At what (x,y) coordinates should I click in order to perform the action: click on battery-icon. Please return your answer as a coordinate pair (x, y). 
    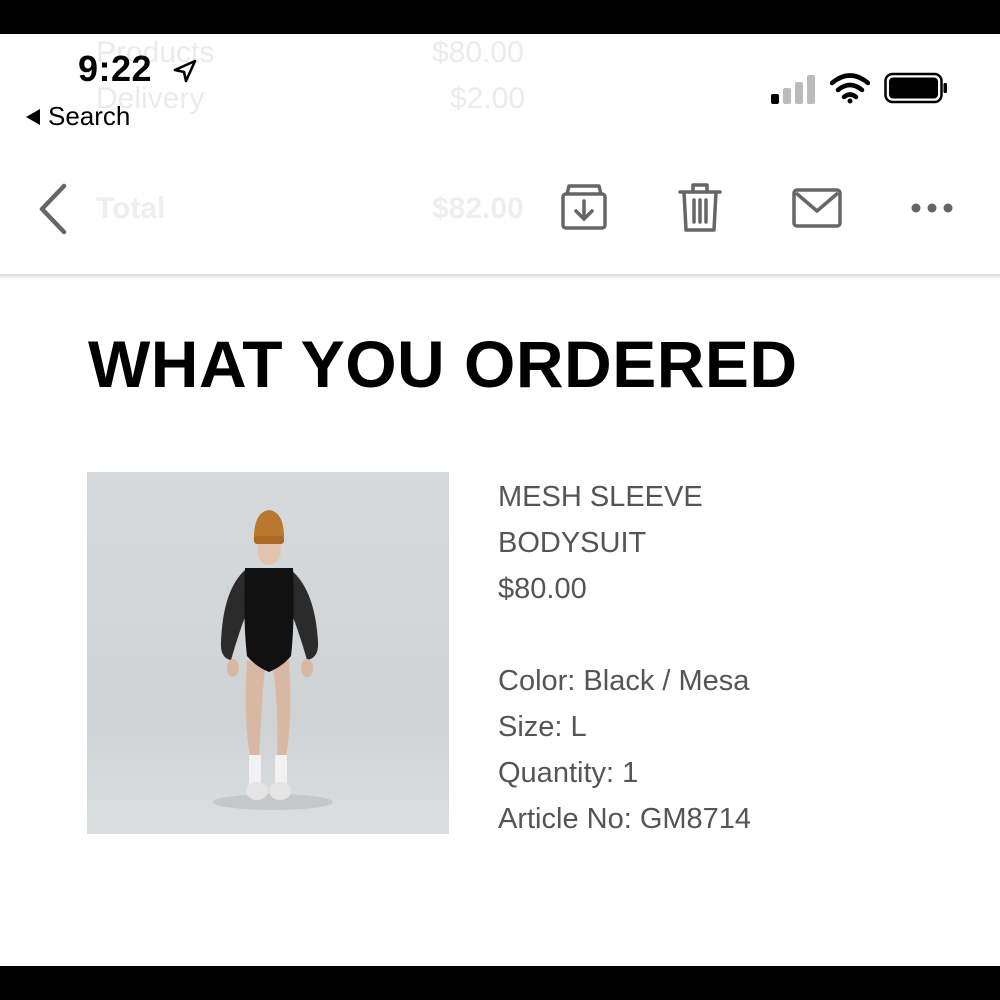
    Looking at the image, I should click on (915, 88).